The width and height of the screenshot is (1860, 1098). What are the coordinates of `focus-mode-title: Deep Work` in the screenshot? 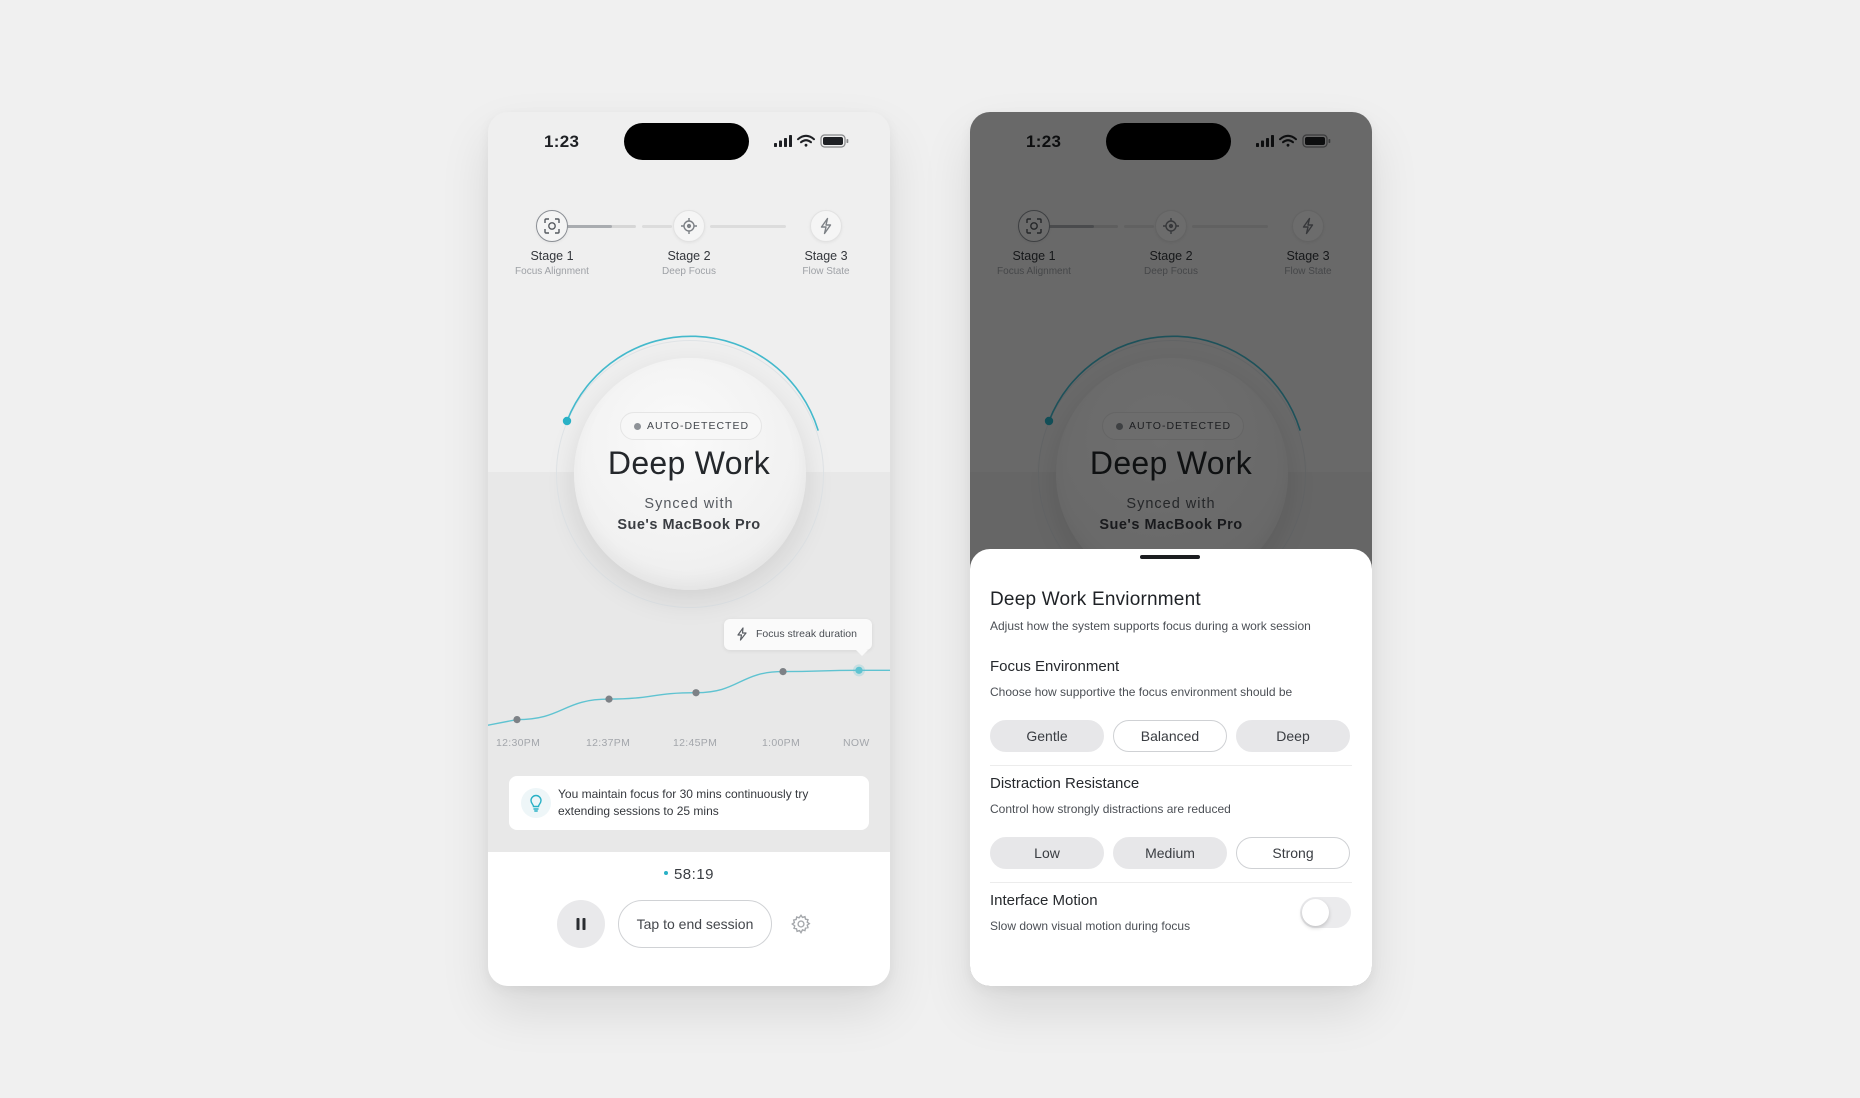 It's located at (689, 463).